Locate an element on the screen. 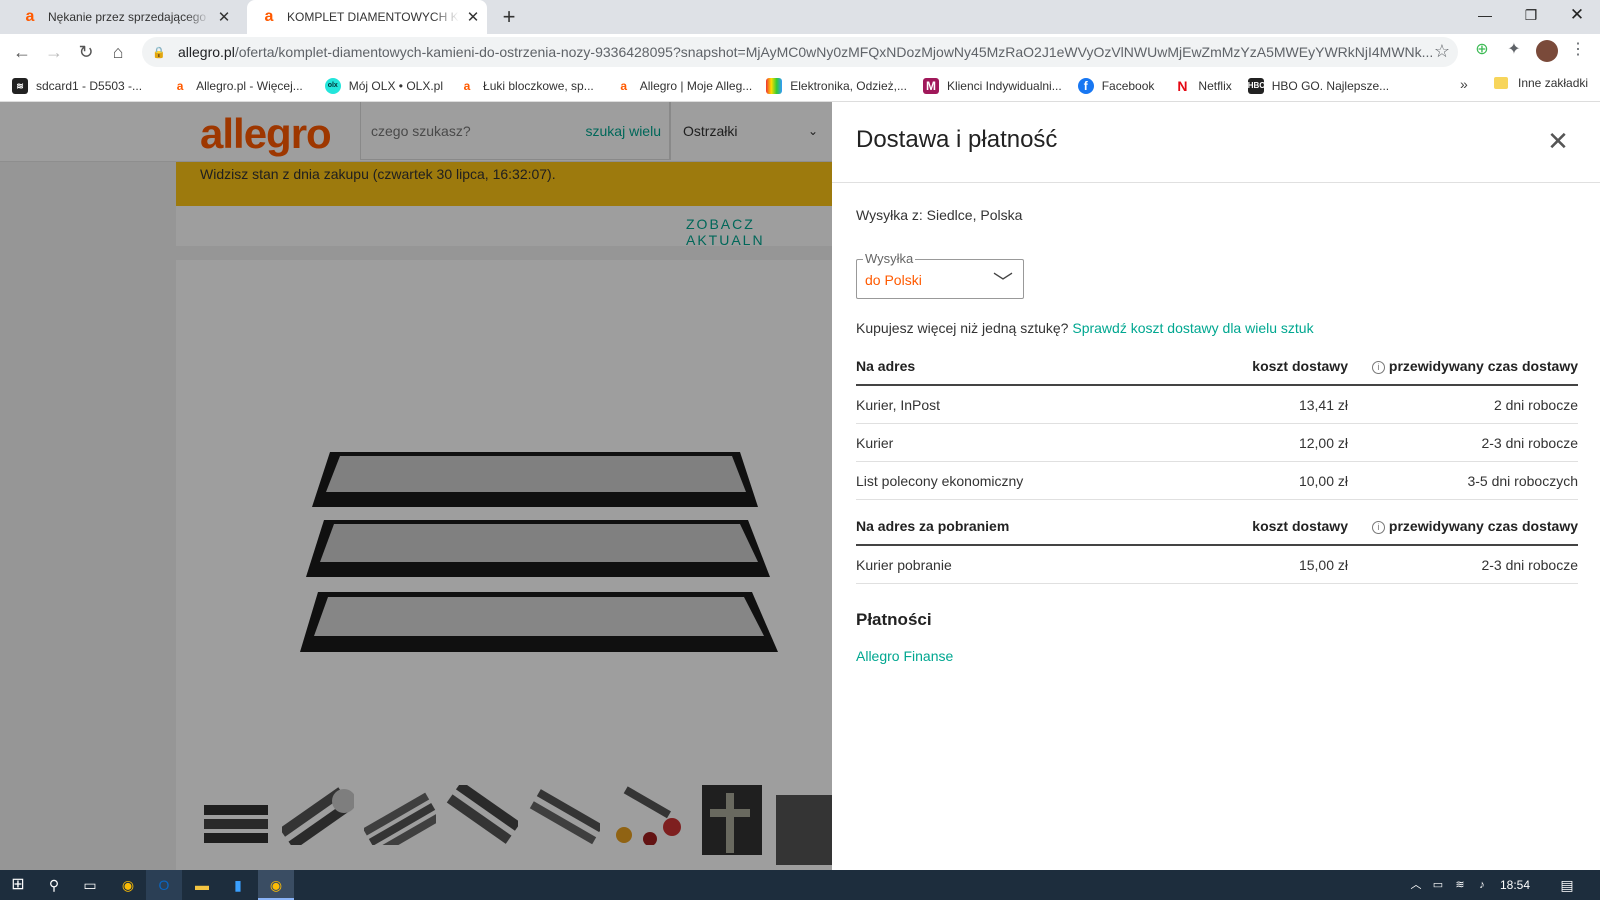 The image size is (1600, 900). extension-icon: ⊕ is located at coordinates (1482, 50).